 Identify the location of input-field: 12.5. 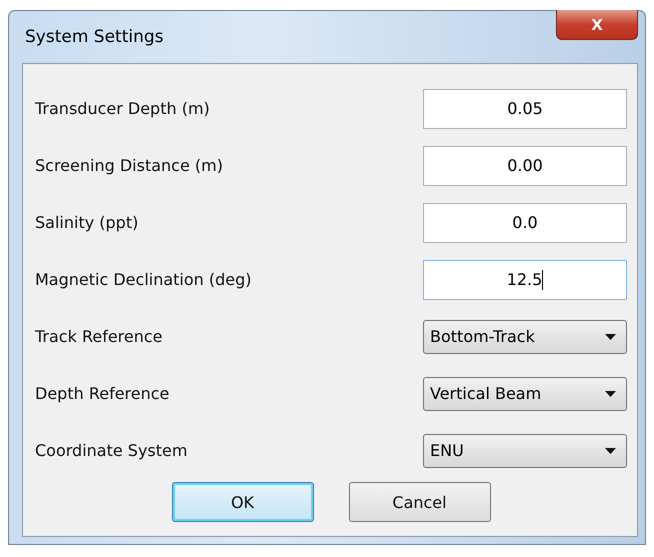
(525, 280).